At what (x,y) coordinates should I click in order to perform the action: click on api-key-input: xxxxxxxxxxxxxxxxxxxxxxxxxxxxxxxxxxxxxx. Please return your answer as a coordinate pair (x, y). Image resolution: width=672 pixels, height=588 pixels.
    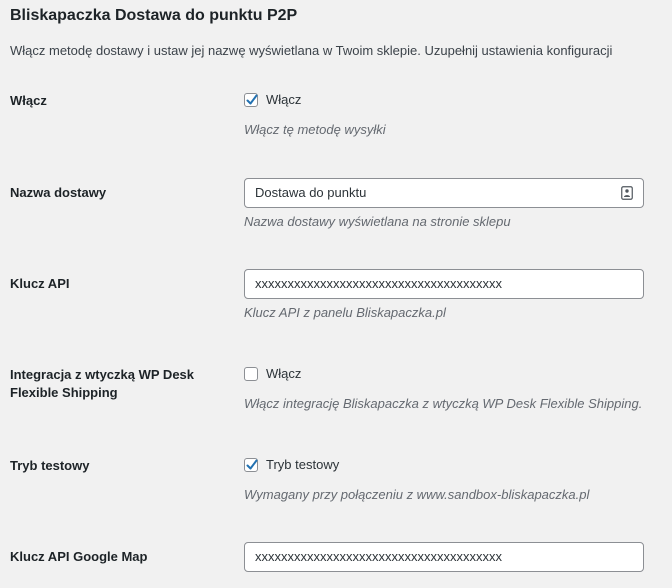
    Looking at the image, I should click on (444, 284).